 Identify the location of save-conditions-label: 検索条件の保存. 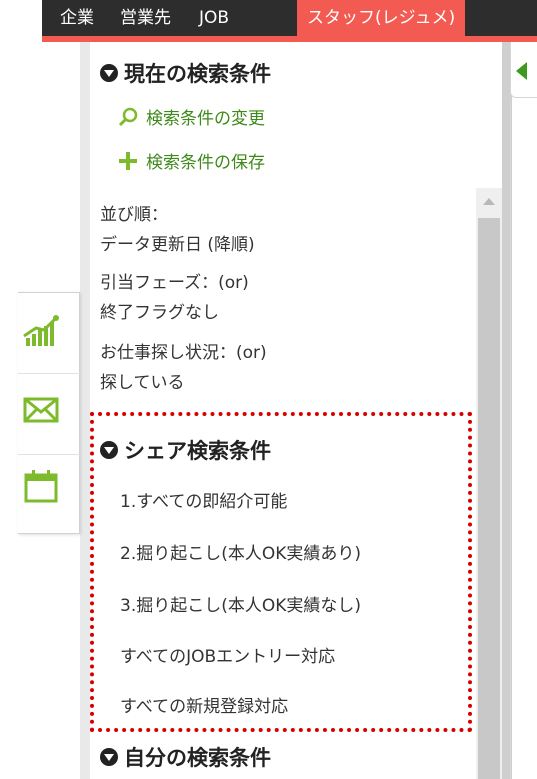
(205, 163).